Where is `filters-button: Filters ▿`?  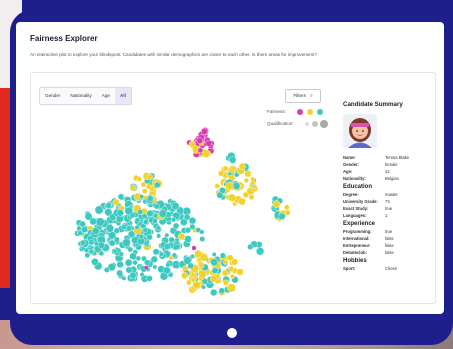
filters-button: Filters ▿ is located at coordinates (303, 96).